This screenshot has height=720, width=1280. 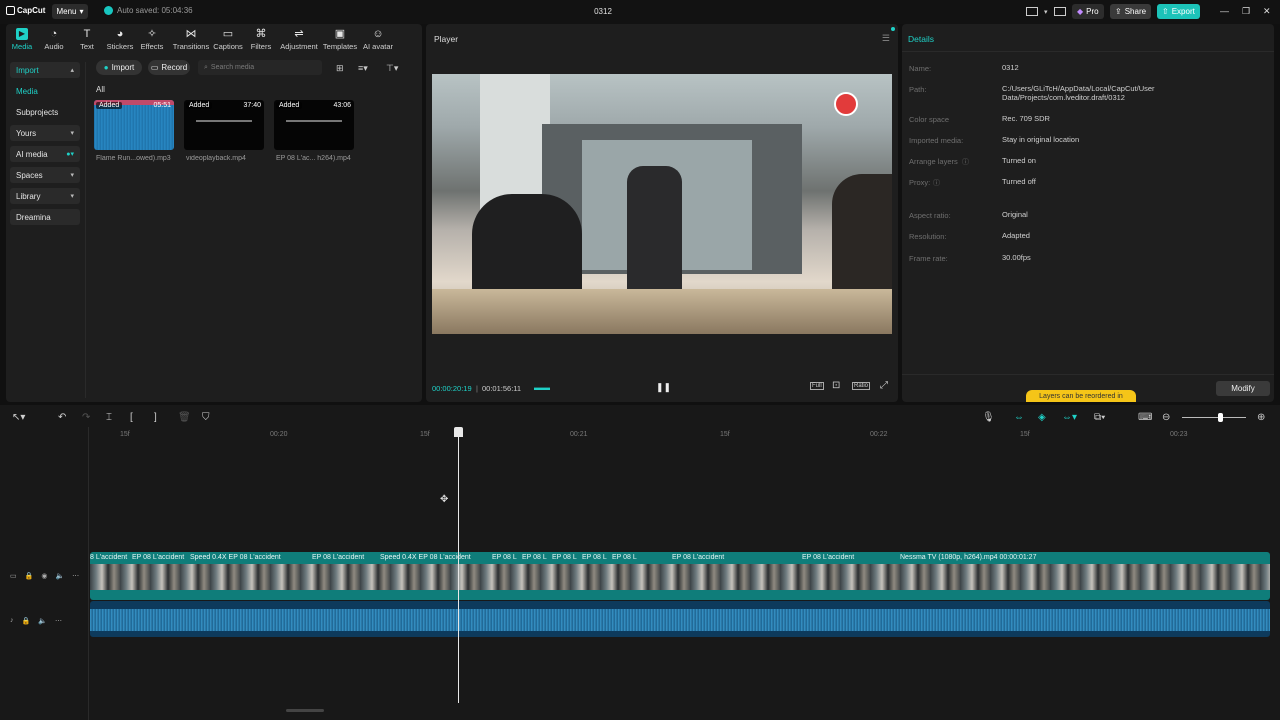 What do you see at coordinates (224, 125) in the screenshot?
I see `media-item: Added 37:40` at bounding box center [224, 125].